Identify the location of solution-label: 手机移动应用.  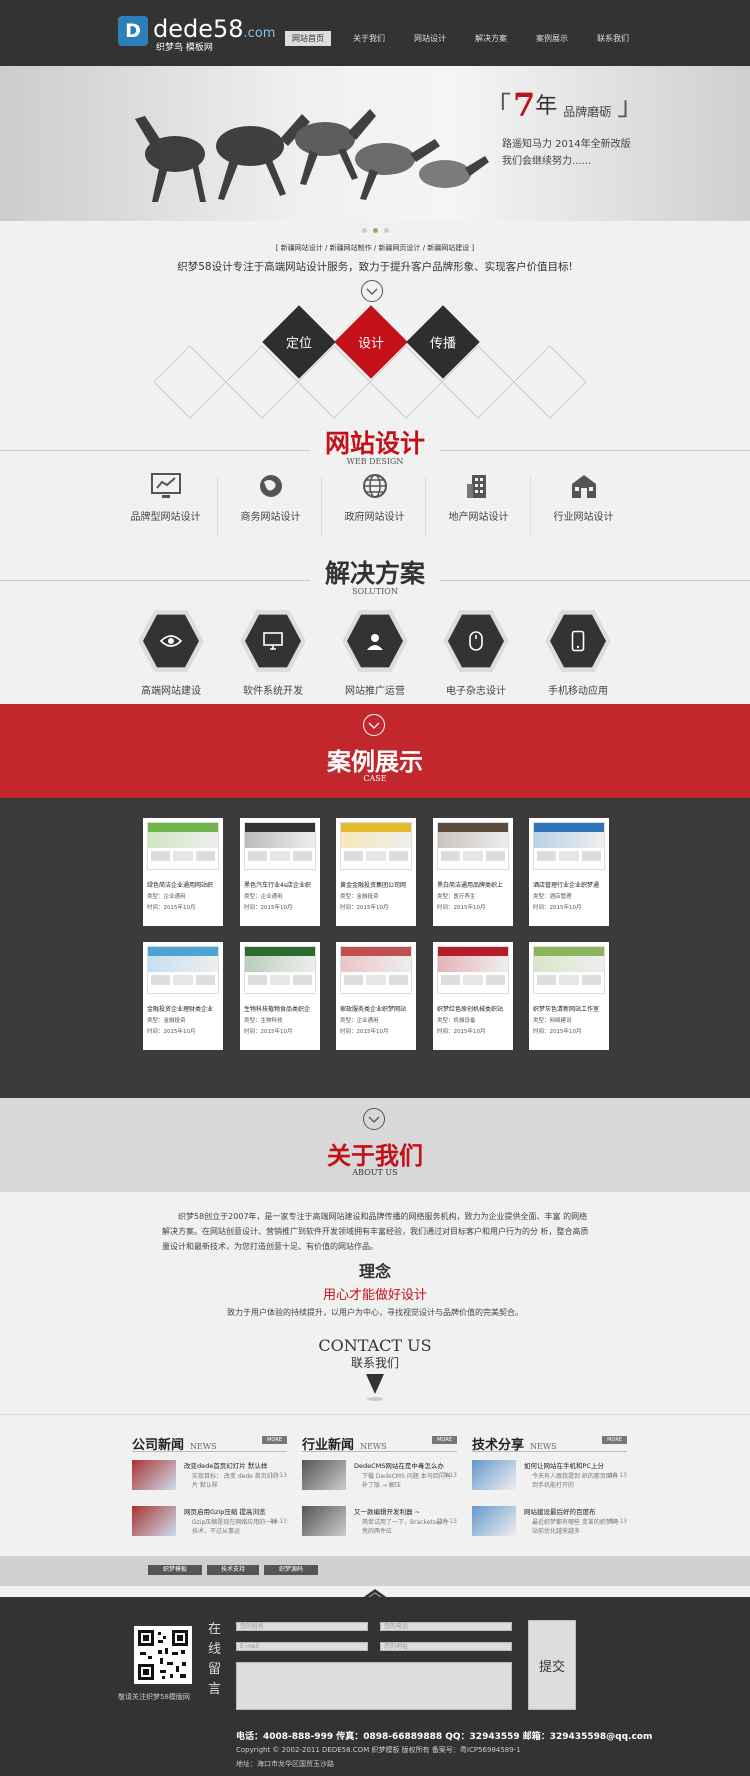
(578, 691).